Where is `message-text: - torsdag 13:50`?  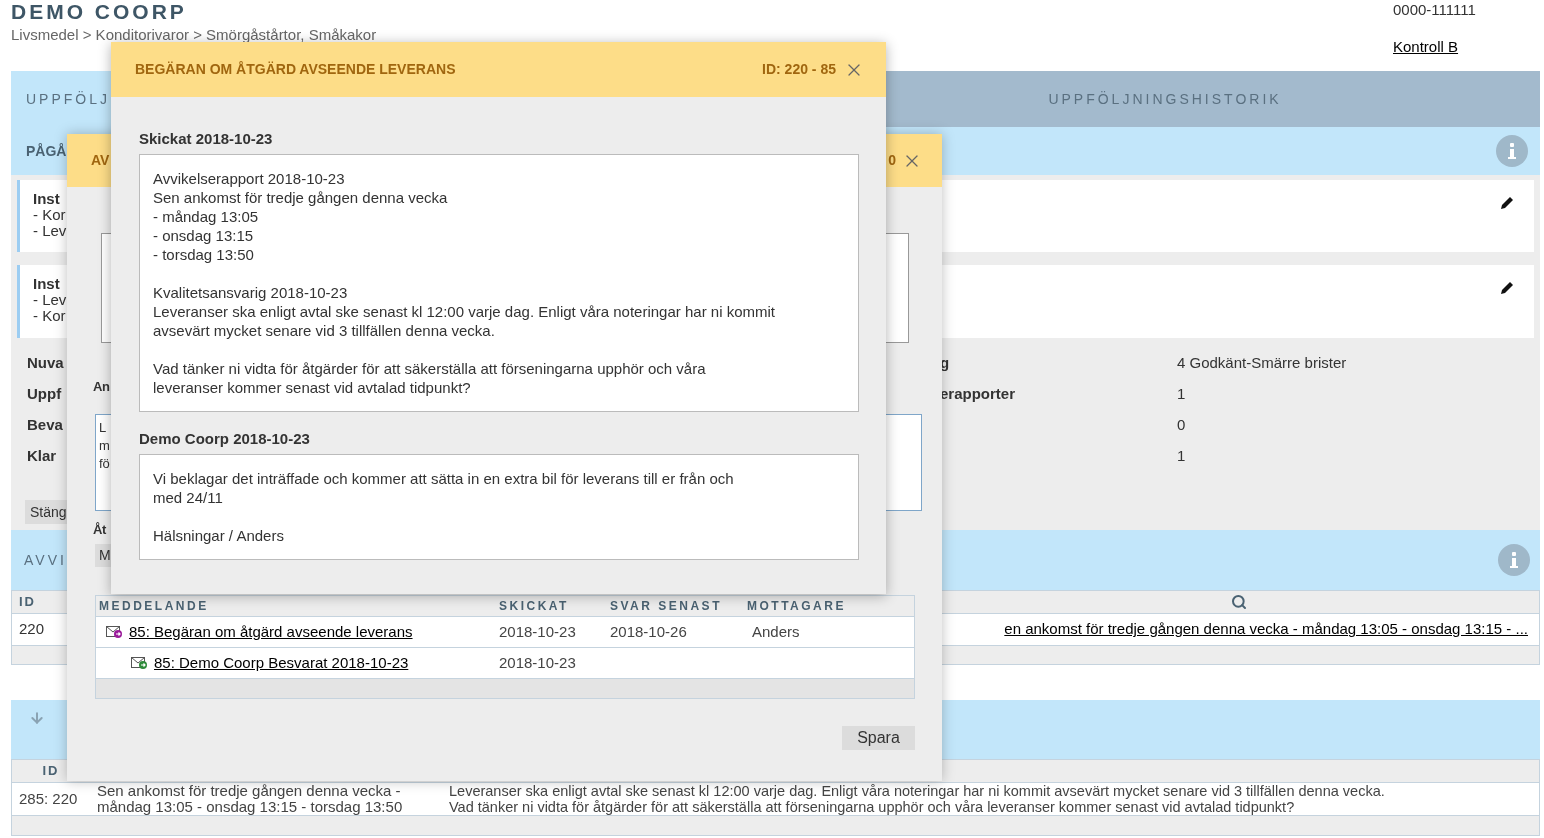 message-text: - torsdag 13:50 is located at coordinates (204, 254).